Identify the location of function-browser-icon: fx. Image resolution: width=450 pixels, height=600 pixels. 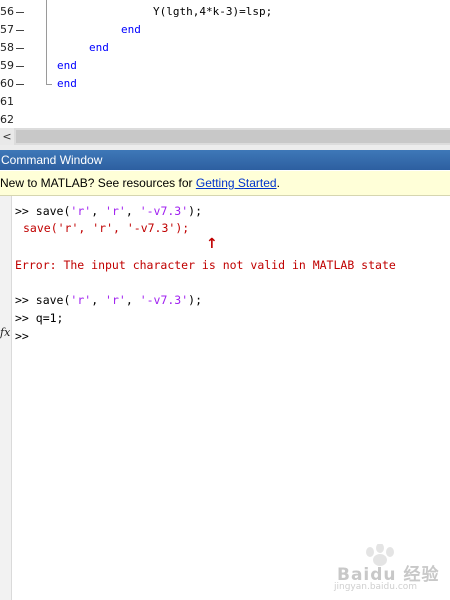
(5, 332).